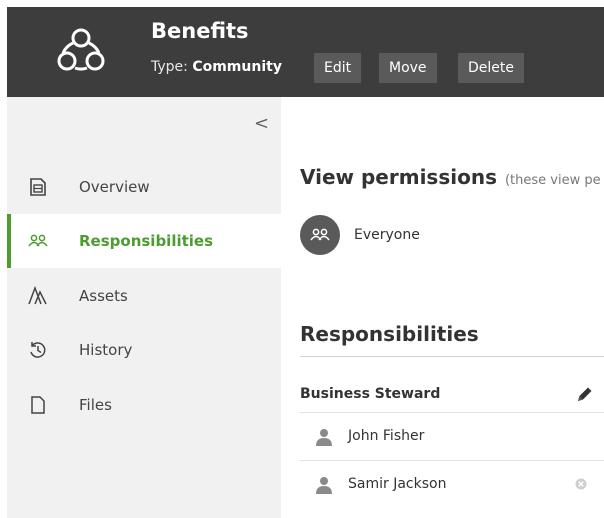 The width and height of the screenshot is (604, 518). I want to click on sidebar-item-overview: Overview, so click(144, 187).